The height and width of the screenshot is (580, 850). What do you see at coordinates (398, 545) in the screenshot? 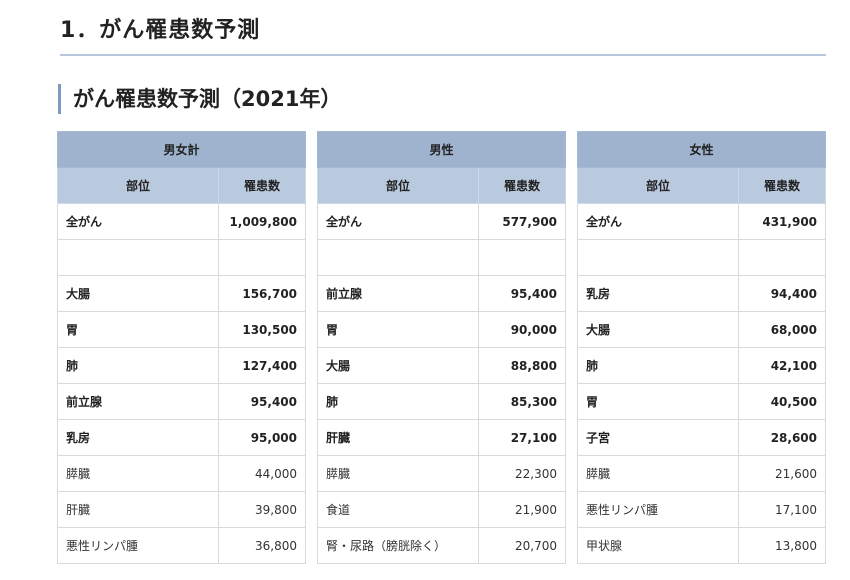
I see `site-cell: 腎・尿路（膀胱除く）` at bounding box center [398, 545].